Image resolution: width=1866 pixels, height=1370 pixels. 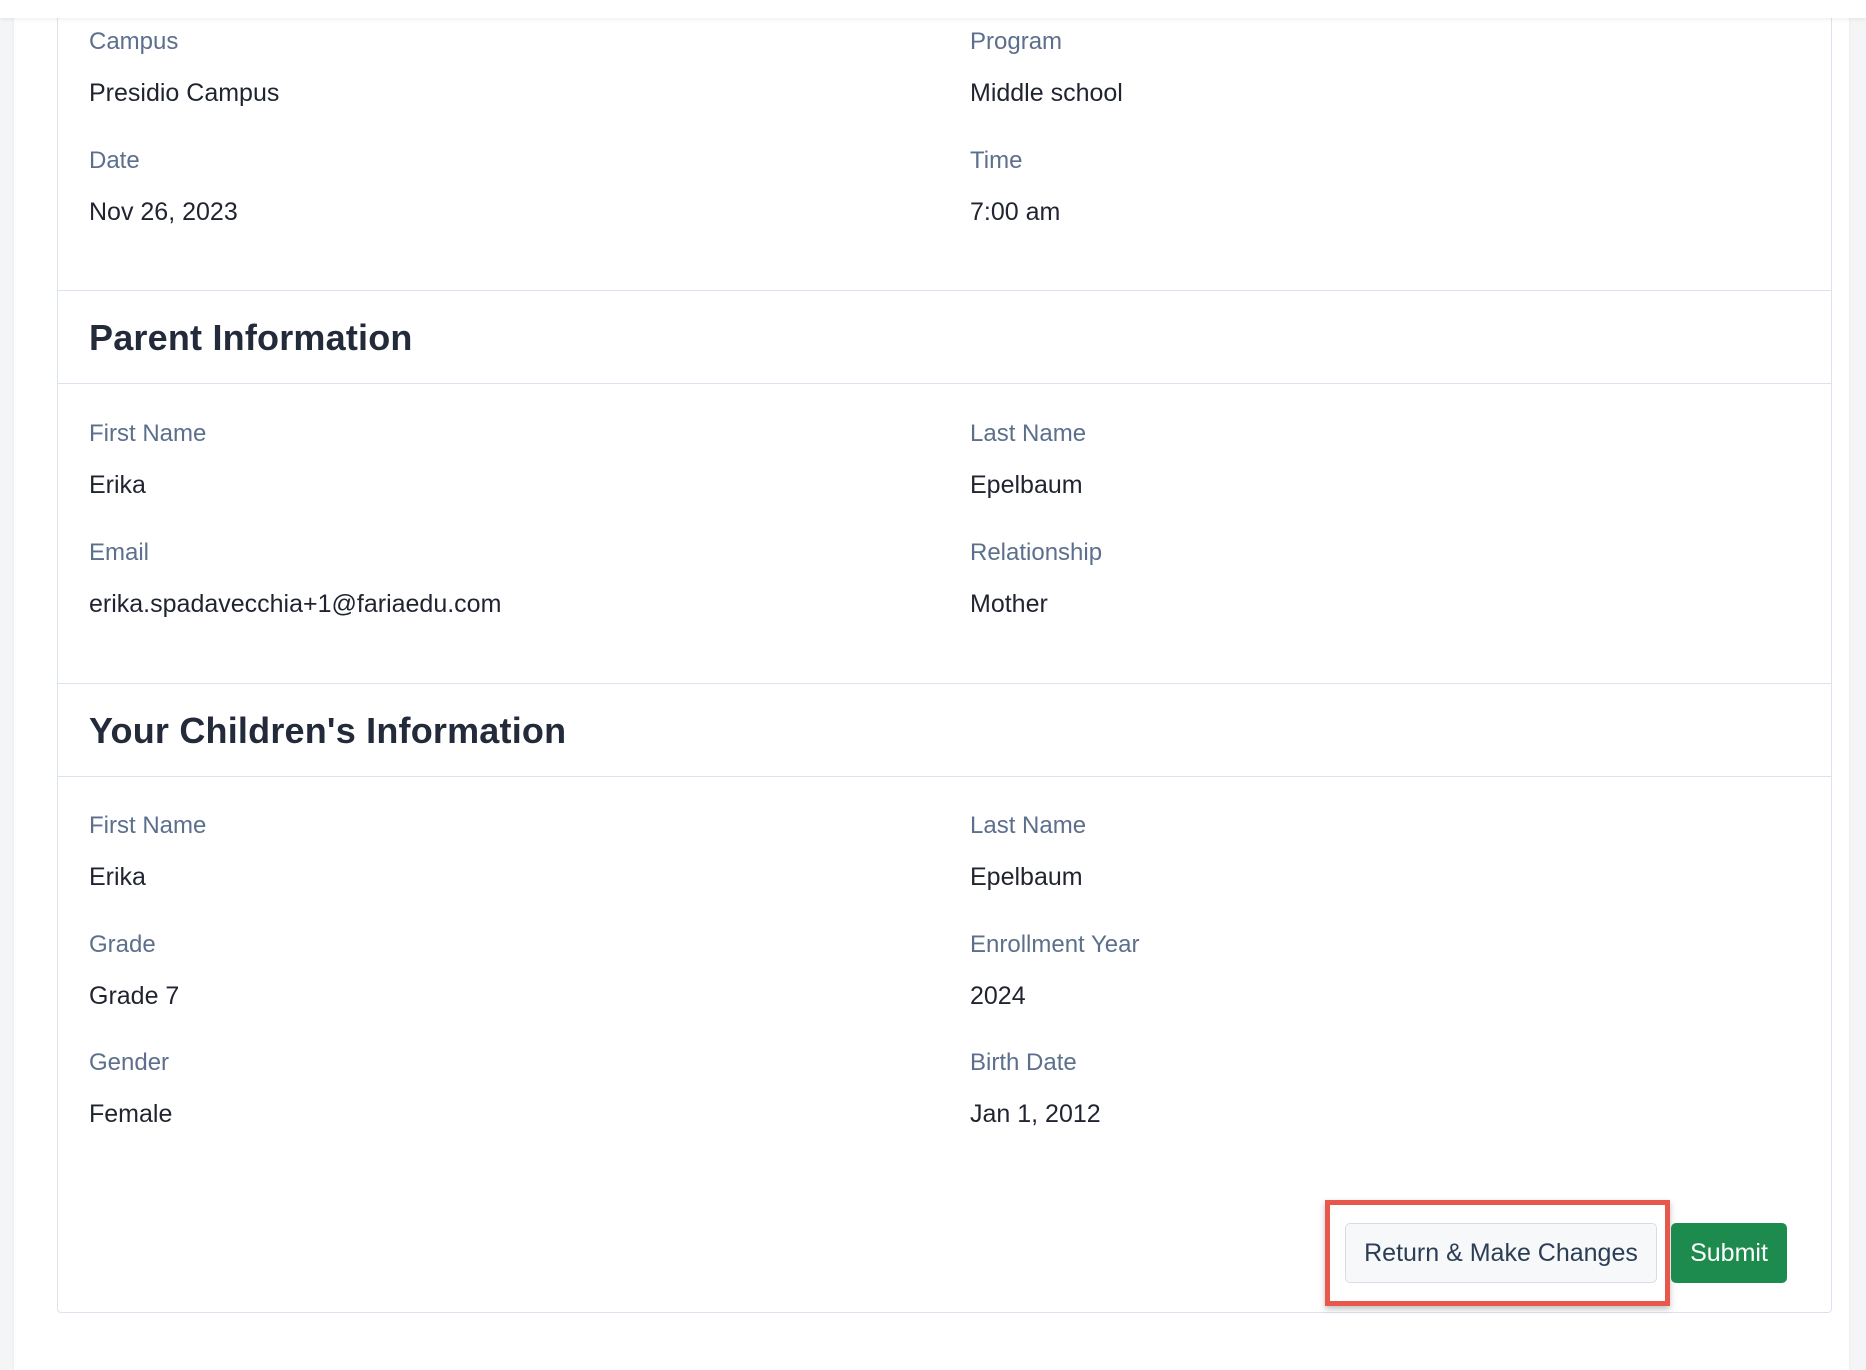 What do you see at coordinates (1046, 93) in the screenshot?
I see `program-value: Middle school` at bounding box center [1046, 93].